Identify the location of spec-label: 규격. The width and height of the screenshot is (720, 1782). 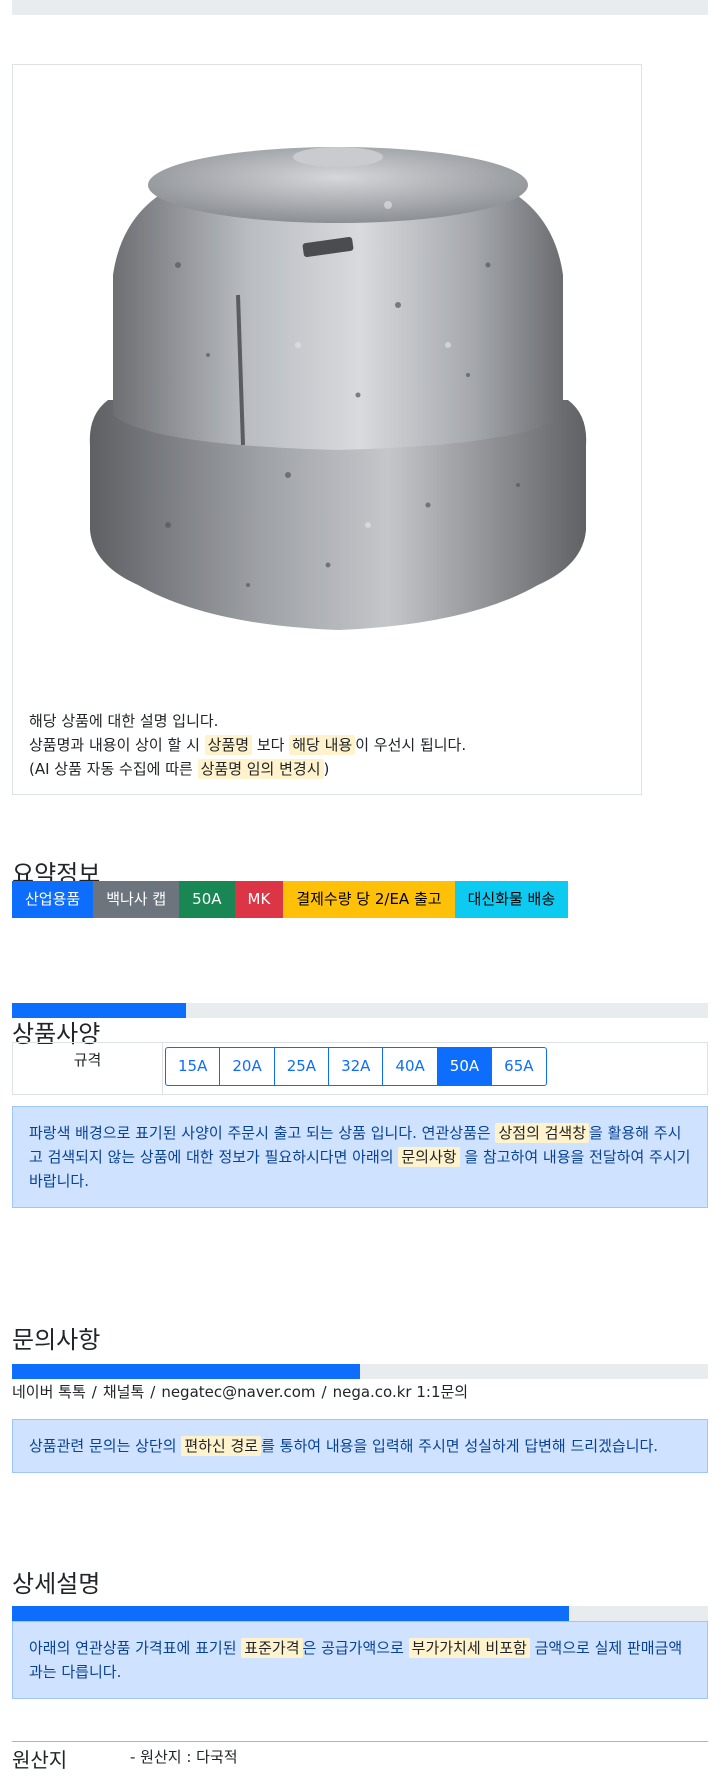
(88, 1068).